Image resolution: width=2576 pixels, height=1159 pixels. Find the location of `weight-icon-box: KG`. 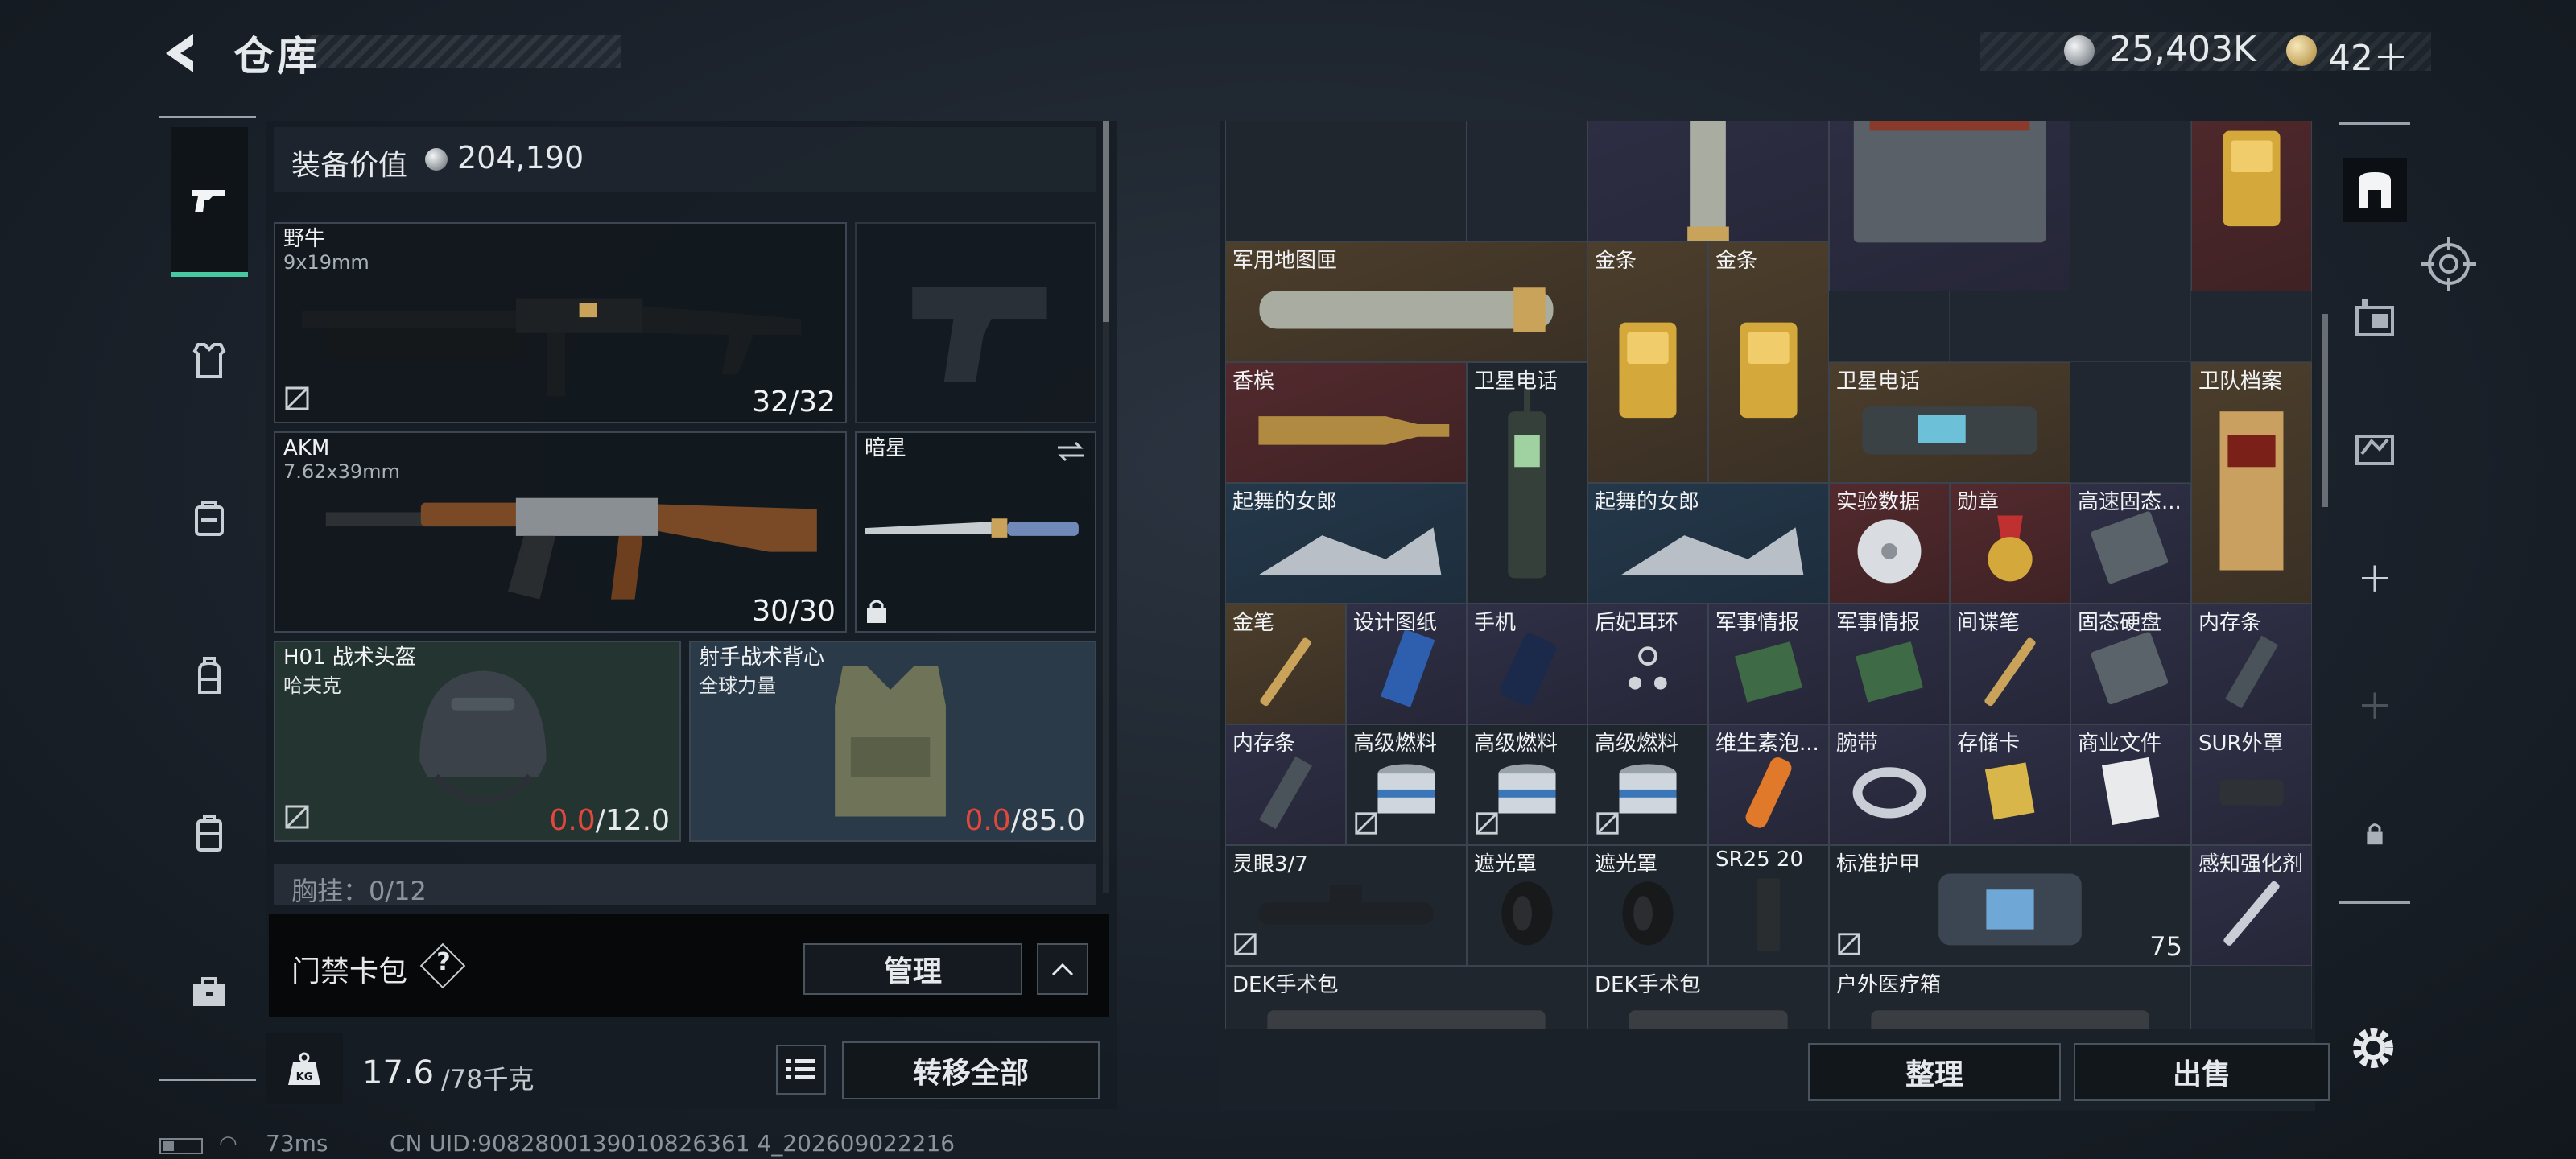

weight-icon-box: KG is located at coordinates (304, 1068).